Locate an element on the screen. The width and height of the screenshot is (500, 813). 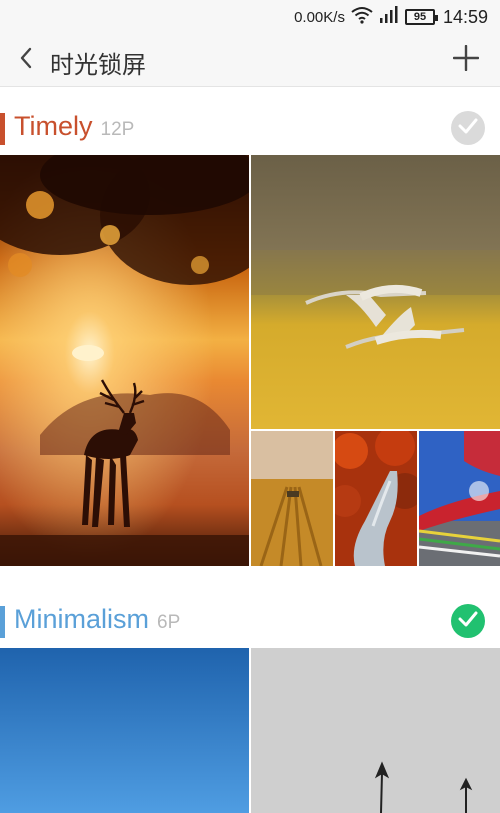
red-forest-stream-photo is located at coordinates (376, 498).